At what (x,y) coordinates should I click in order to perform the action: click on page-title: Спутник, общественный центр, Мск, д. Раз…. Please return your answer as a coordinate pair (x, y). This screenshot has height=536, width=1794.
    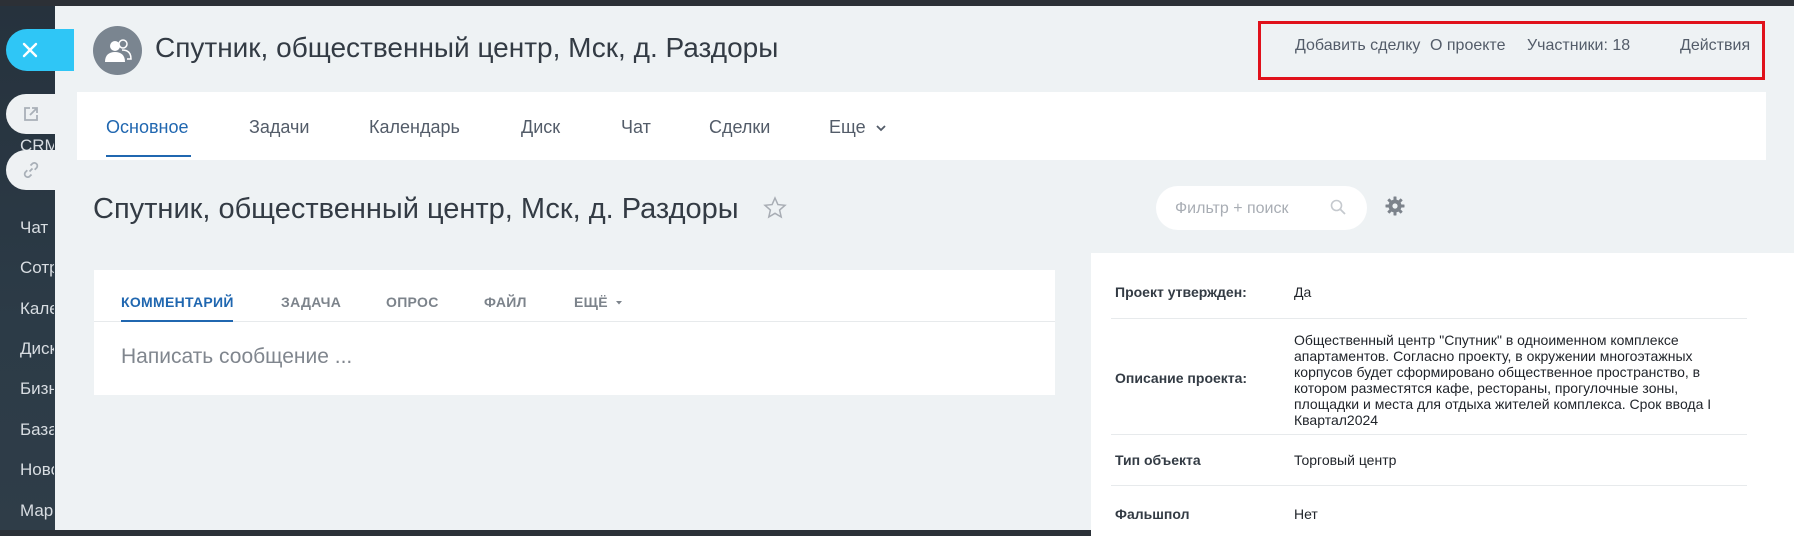
    Looking at the image, I should click on (467, 47).